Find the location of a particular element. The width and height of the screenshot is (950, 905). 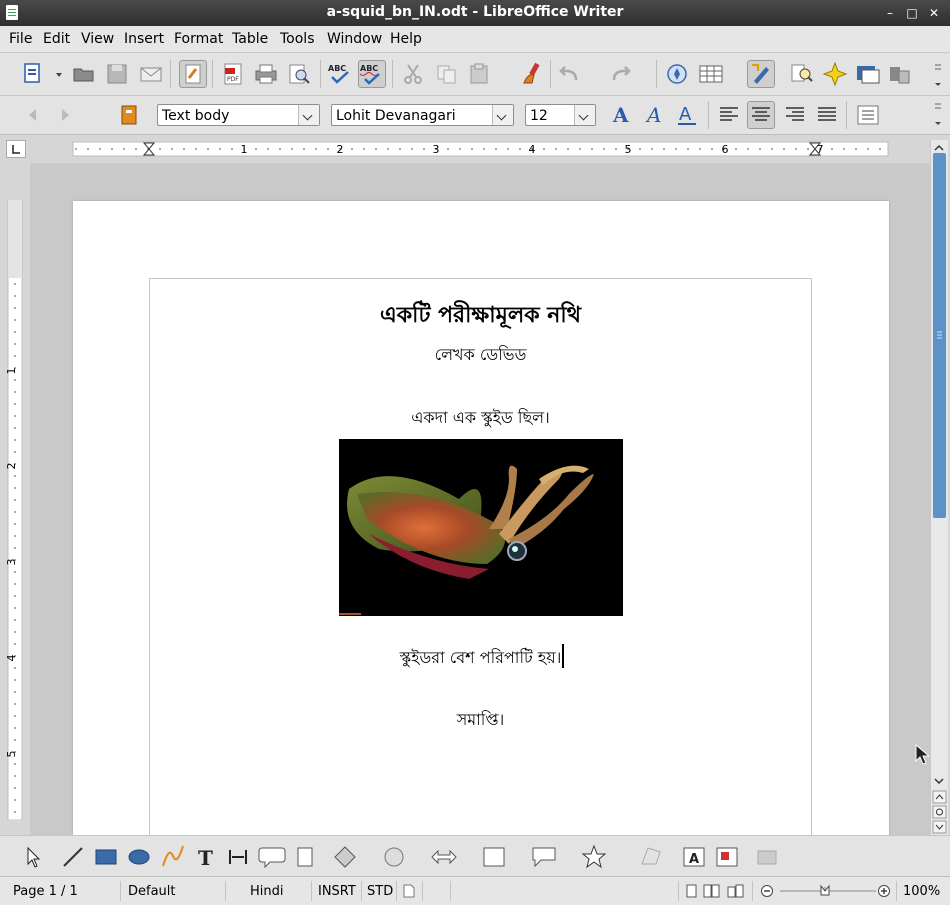

formatting-toolbar: Text body Lohit Devanagari 12 A A A is located at coordinates (475, 115).